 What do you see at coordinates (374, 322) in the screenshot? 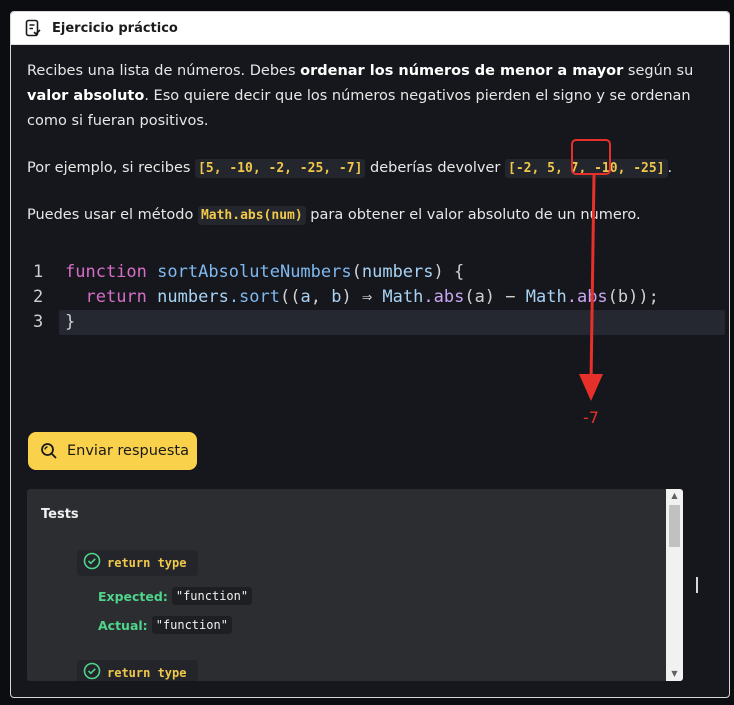
I see `code-line: 3 }` at bounding box center [374, 322].